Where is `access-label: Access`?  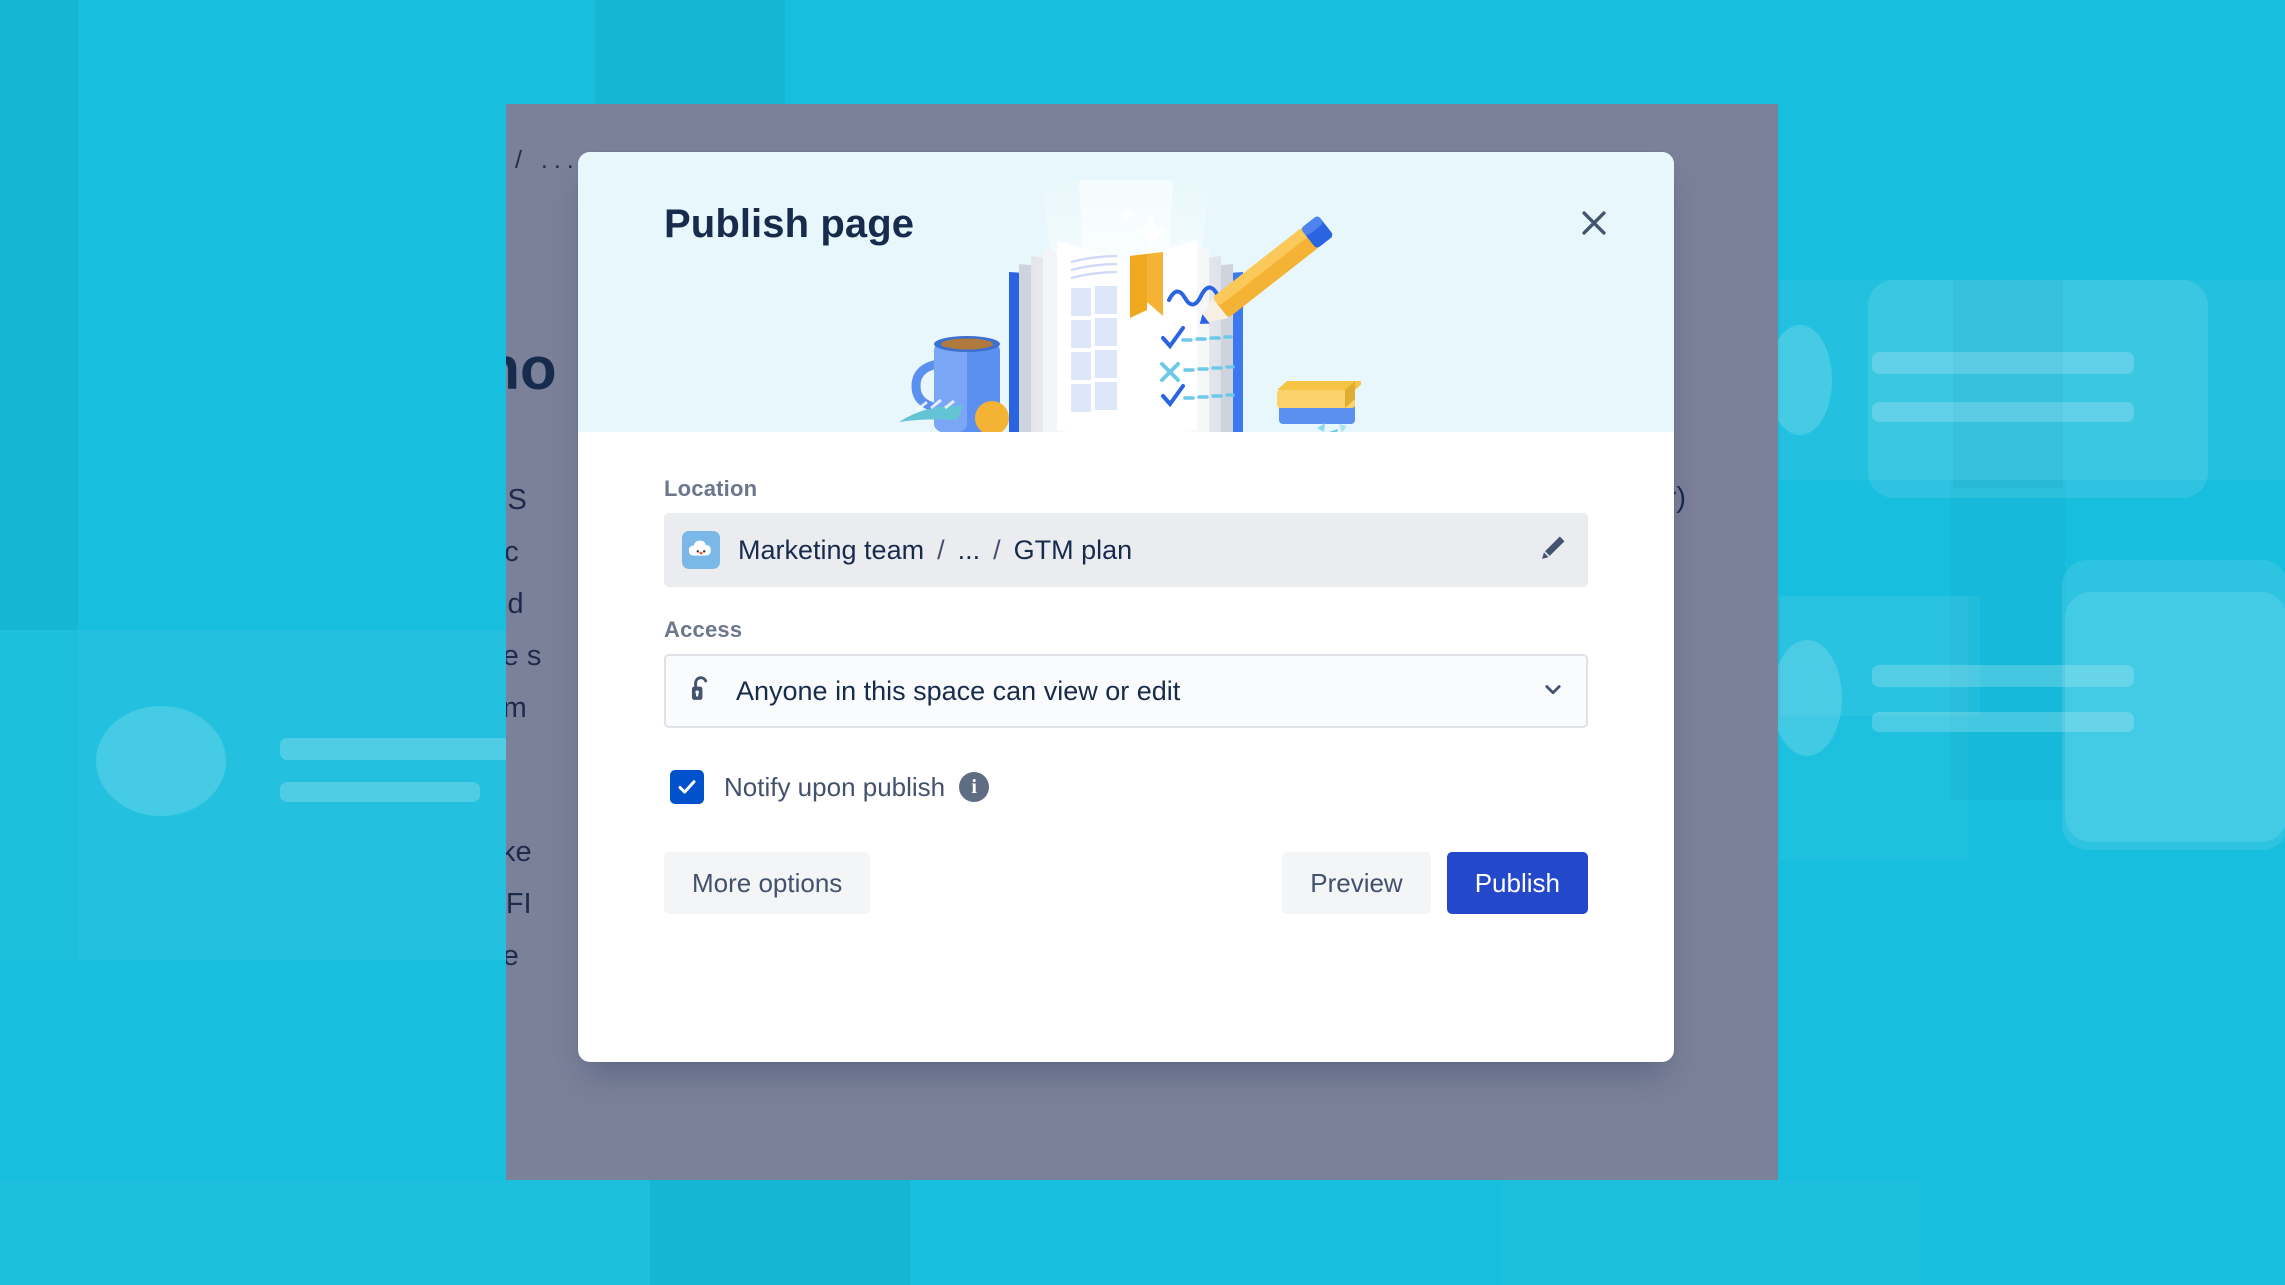 access-label: Access is located at coordinates (703, 629).